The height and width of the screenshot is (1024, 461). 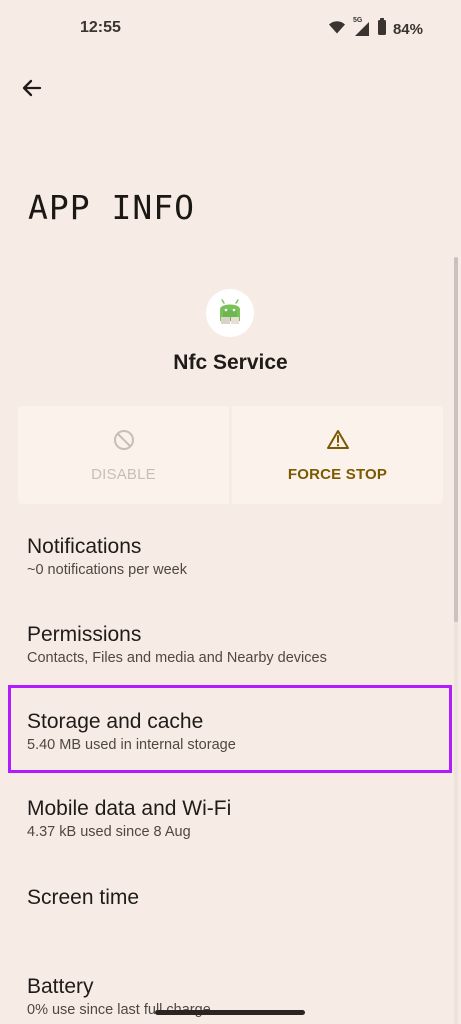 I want to click on mobile-data-subtitle: 4.37 kB used since 8 Aug, so click(x=109, y=832).